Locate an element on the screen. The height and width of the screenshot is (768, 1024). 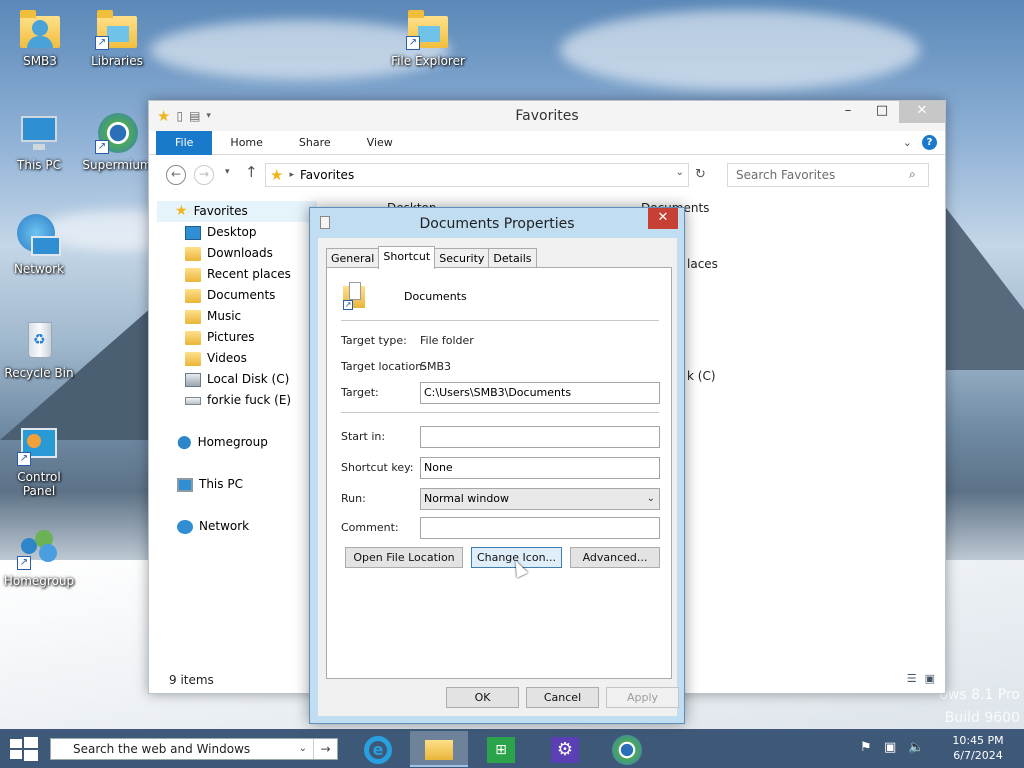
nav-label: Music is located at coordinates (224, 316).